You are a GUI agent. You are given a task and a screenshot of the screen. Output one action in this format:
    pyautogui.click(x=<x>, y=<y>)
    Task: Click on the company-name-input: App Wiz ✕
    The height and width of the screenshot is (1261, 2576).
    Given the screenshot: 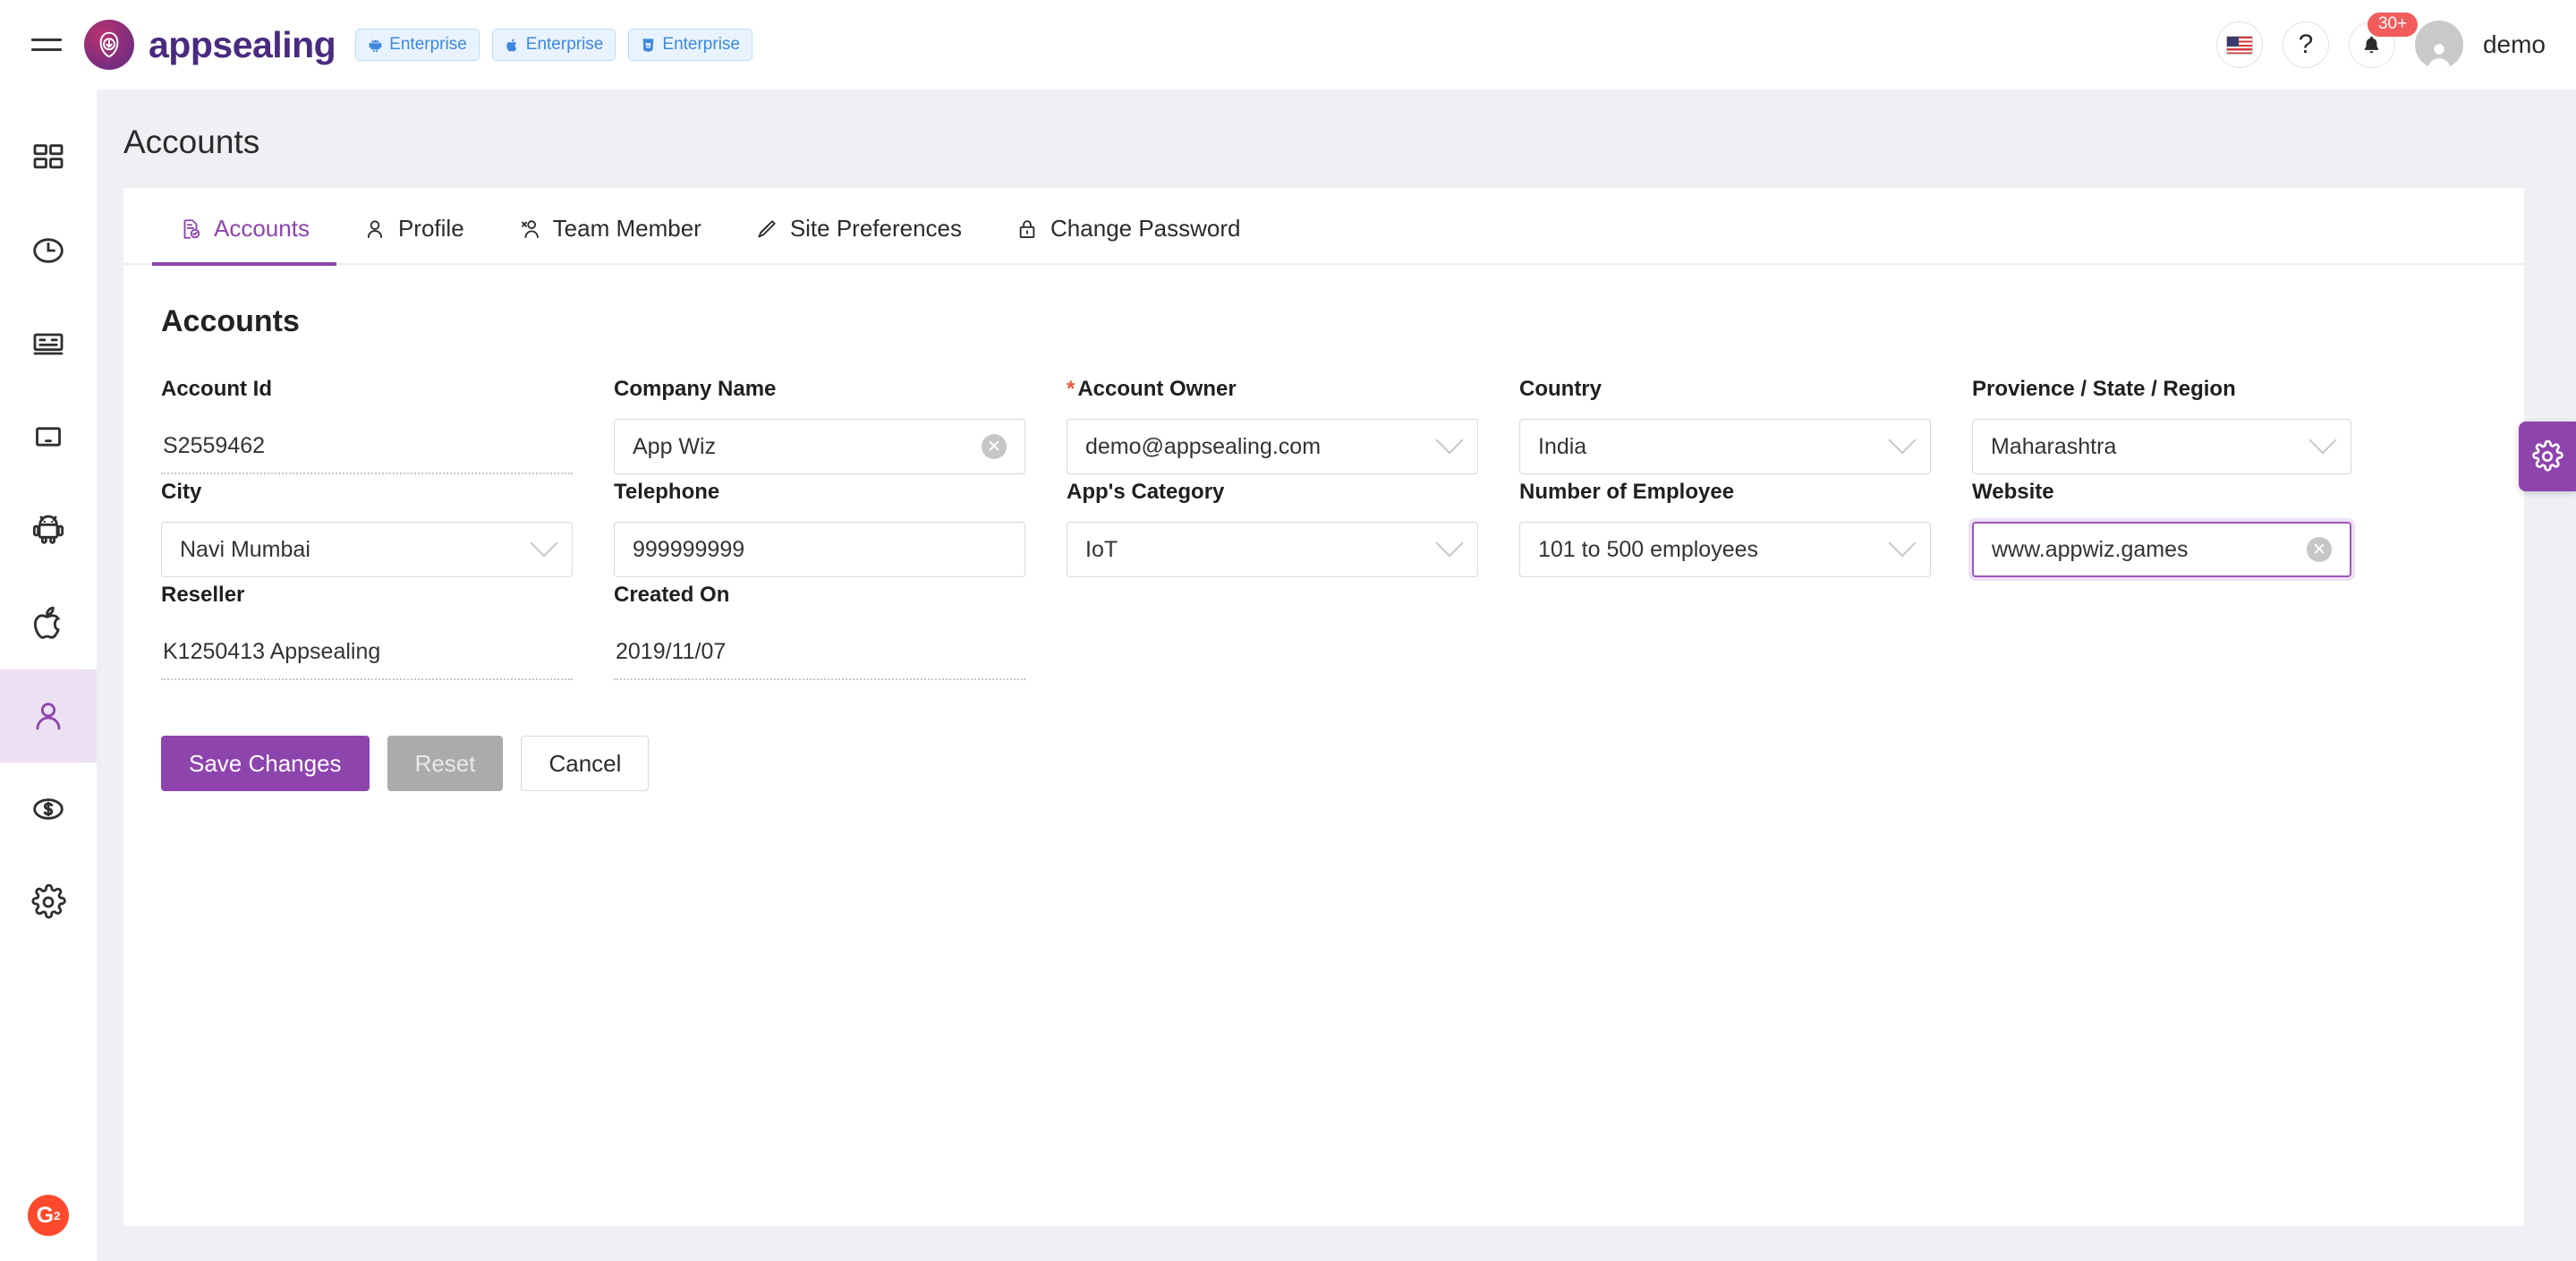 What is the action you would take?
    pyautogui.click(x=819, y=447)
    